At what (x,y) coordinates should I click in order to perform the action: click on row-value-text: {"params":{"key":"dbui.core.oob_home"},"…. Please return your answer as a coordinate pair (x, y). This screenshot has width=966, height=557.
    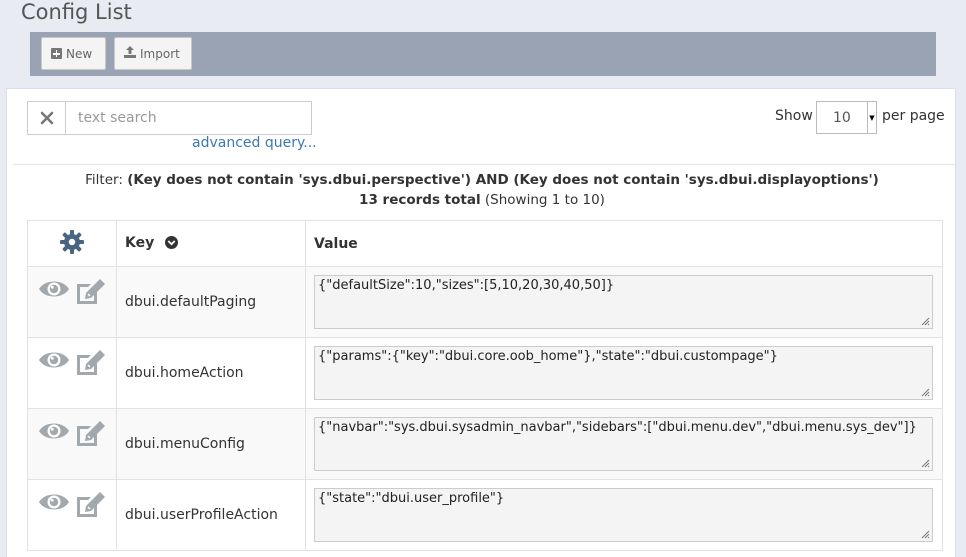
    Looking at the image, I should click on (548, 356).